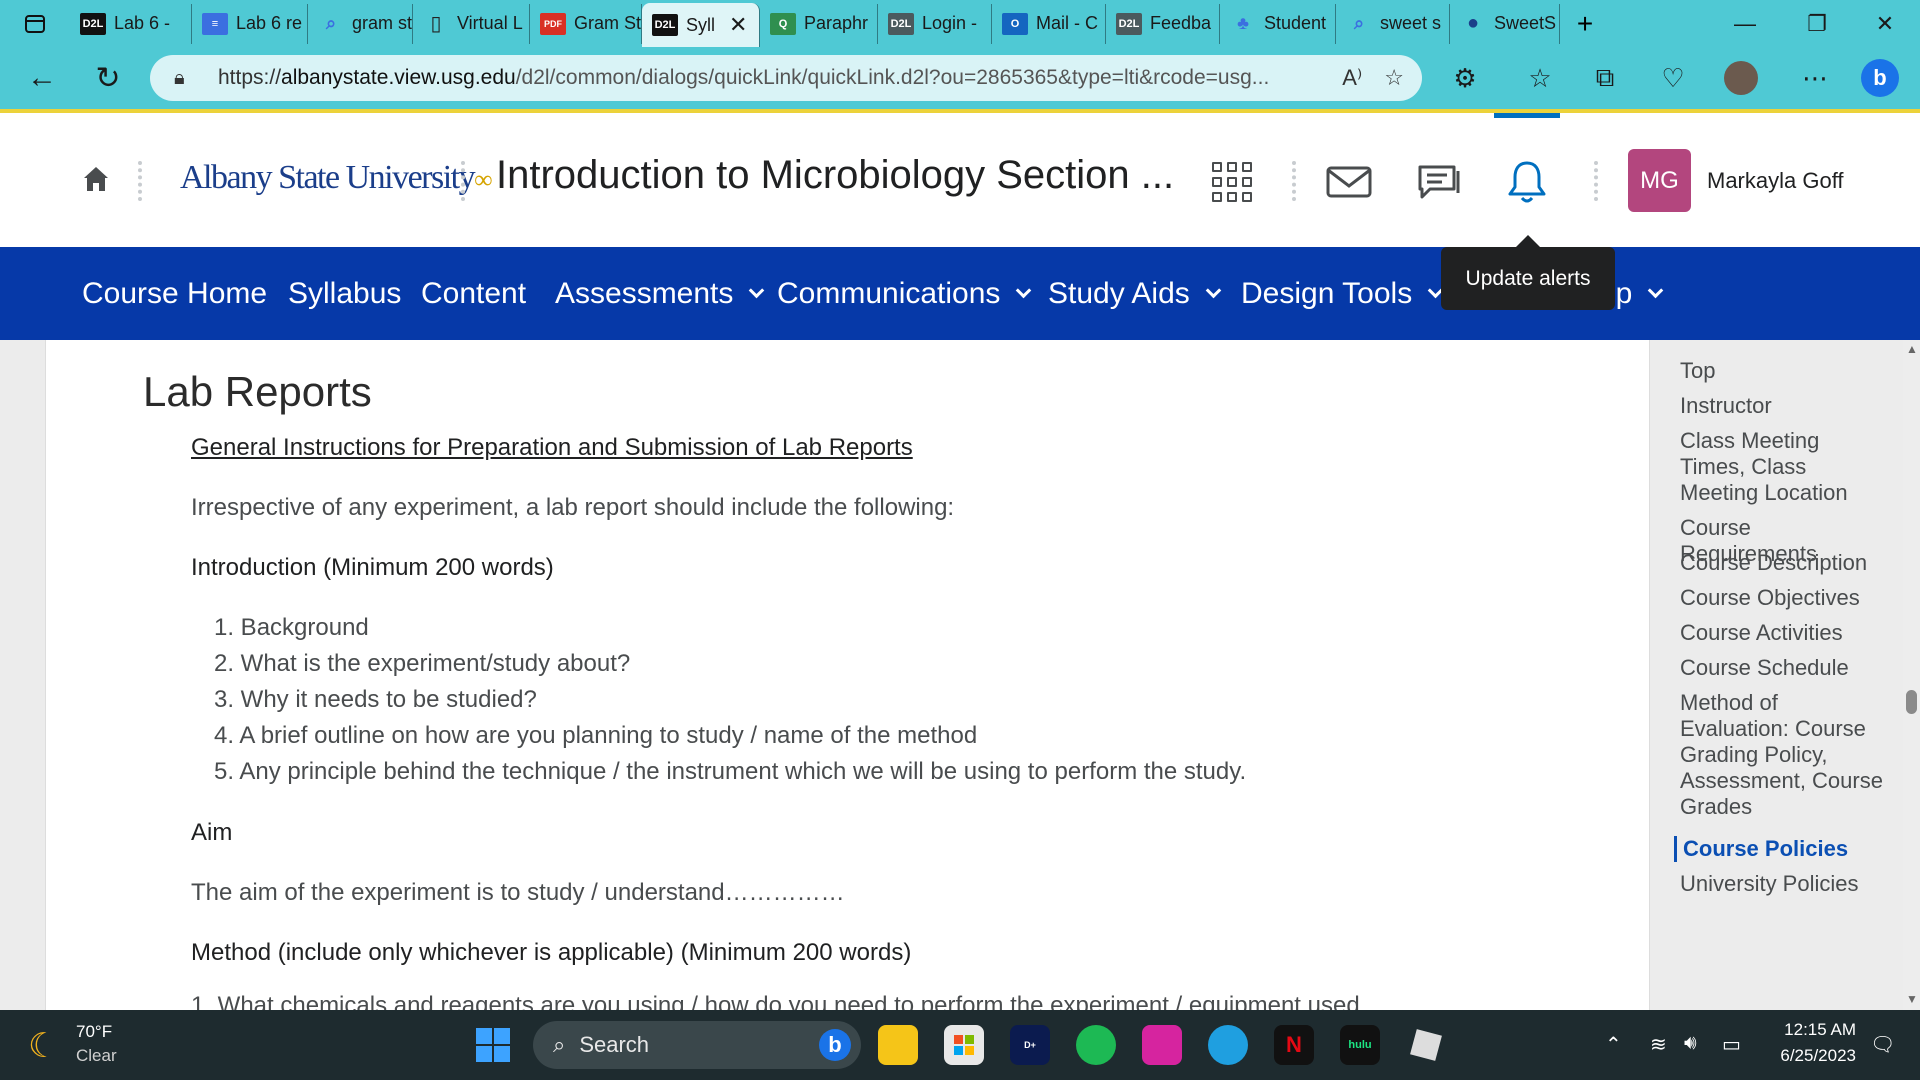 This screenshot has height=1080, width=1920. What do you see at coordinates (94, 1032) in the screenshot?
I see `weather-temperature: 70°F` at bounding box center [94, 1032].